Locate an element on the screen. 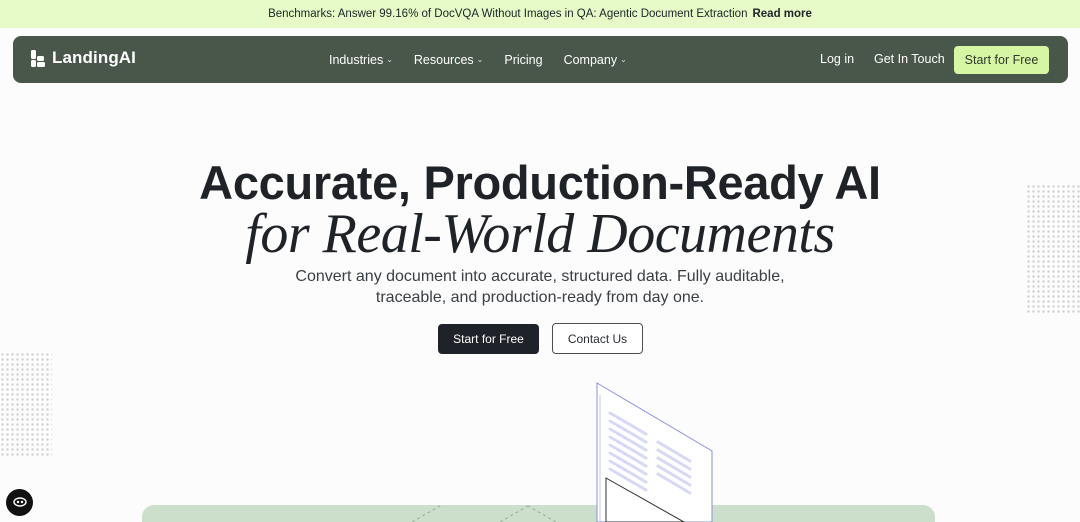 The height and width of the screenshot is (522, 1080). menu-pricing-label: Pricing is located at coordinates (523, 59).